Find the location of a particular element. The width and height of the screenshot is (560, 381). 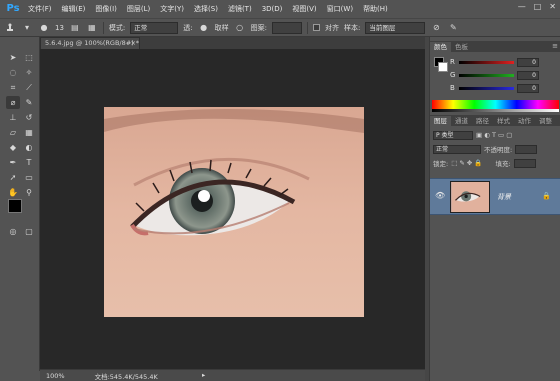

menu-filter: 滤镜(T) is located at coordinates (240, 9).